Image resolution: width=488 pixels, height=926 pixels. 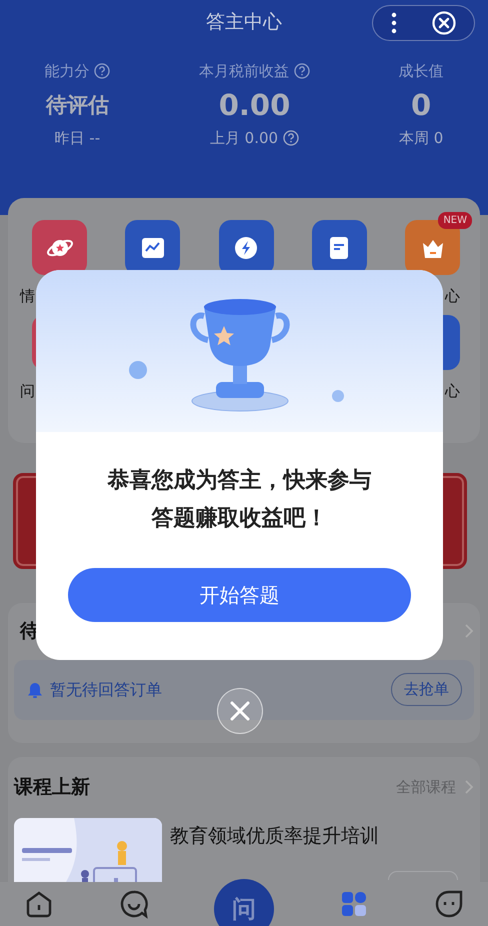 What do you see at coordinates (239, 499) in the screenshot?
I see `dialog-message: 恭喜您成为答主，快来参与答题赚取收益吧！` at bounding box center [239, 499].